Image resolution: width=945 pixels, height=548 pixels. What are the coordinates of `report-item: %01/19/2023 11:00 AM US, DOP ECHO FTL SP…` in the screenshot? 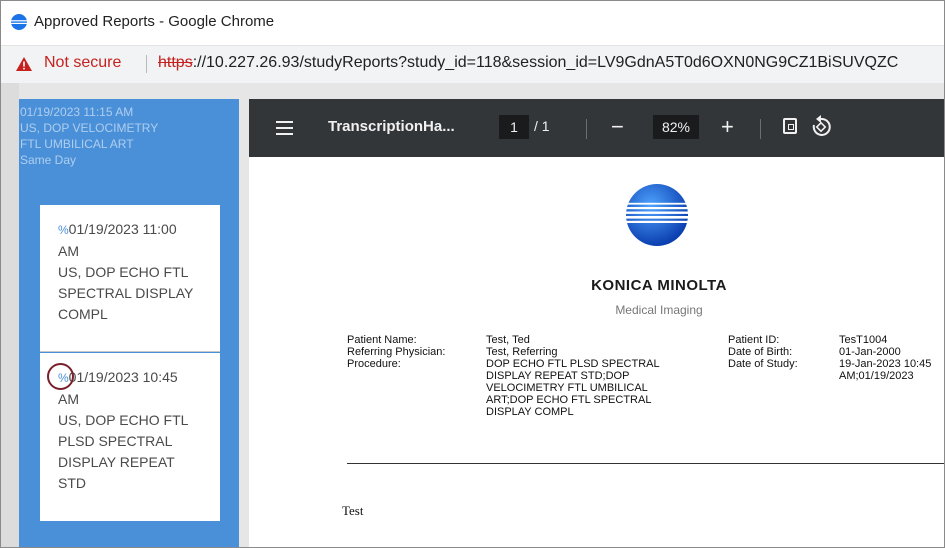 It's located at (130, 278).